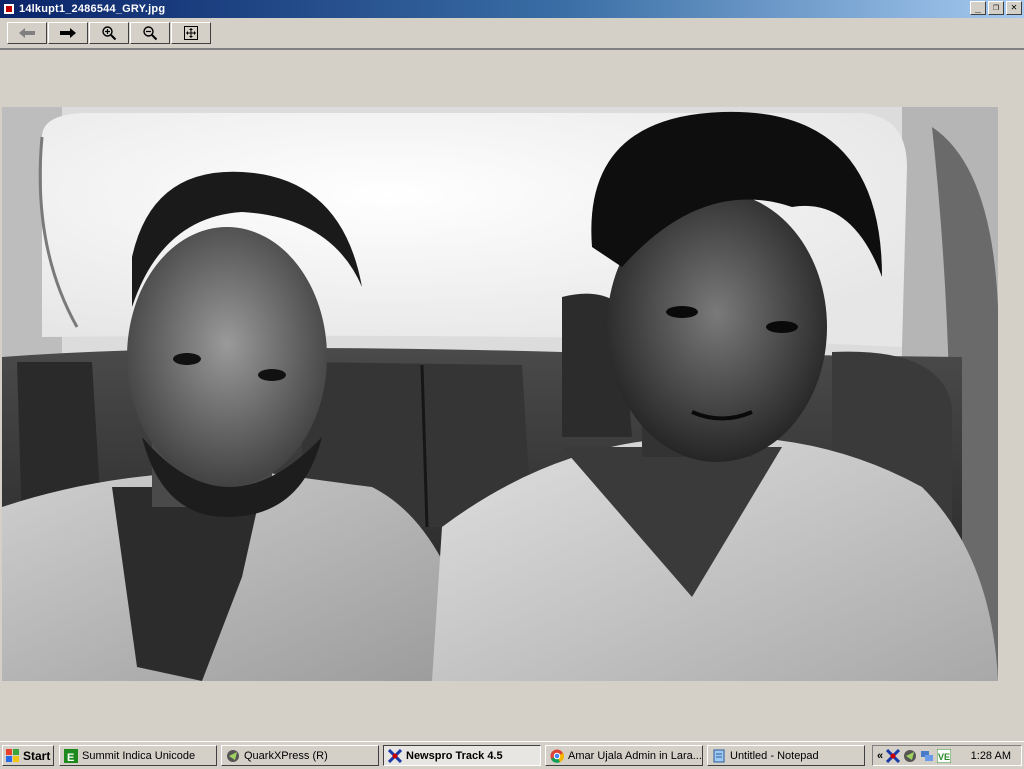 The height and width of the screenshot is (769, 1024). I want to click on ve-tray-icon: VE, so click(944, 755).